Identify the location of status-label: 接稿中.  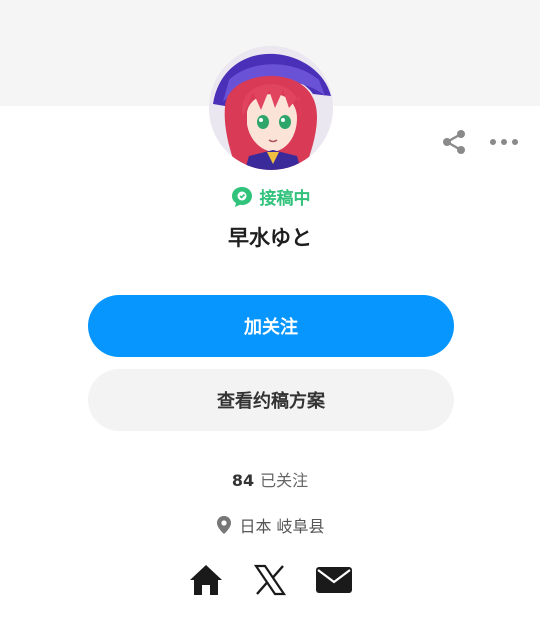
(285, 199).